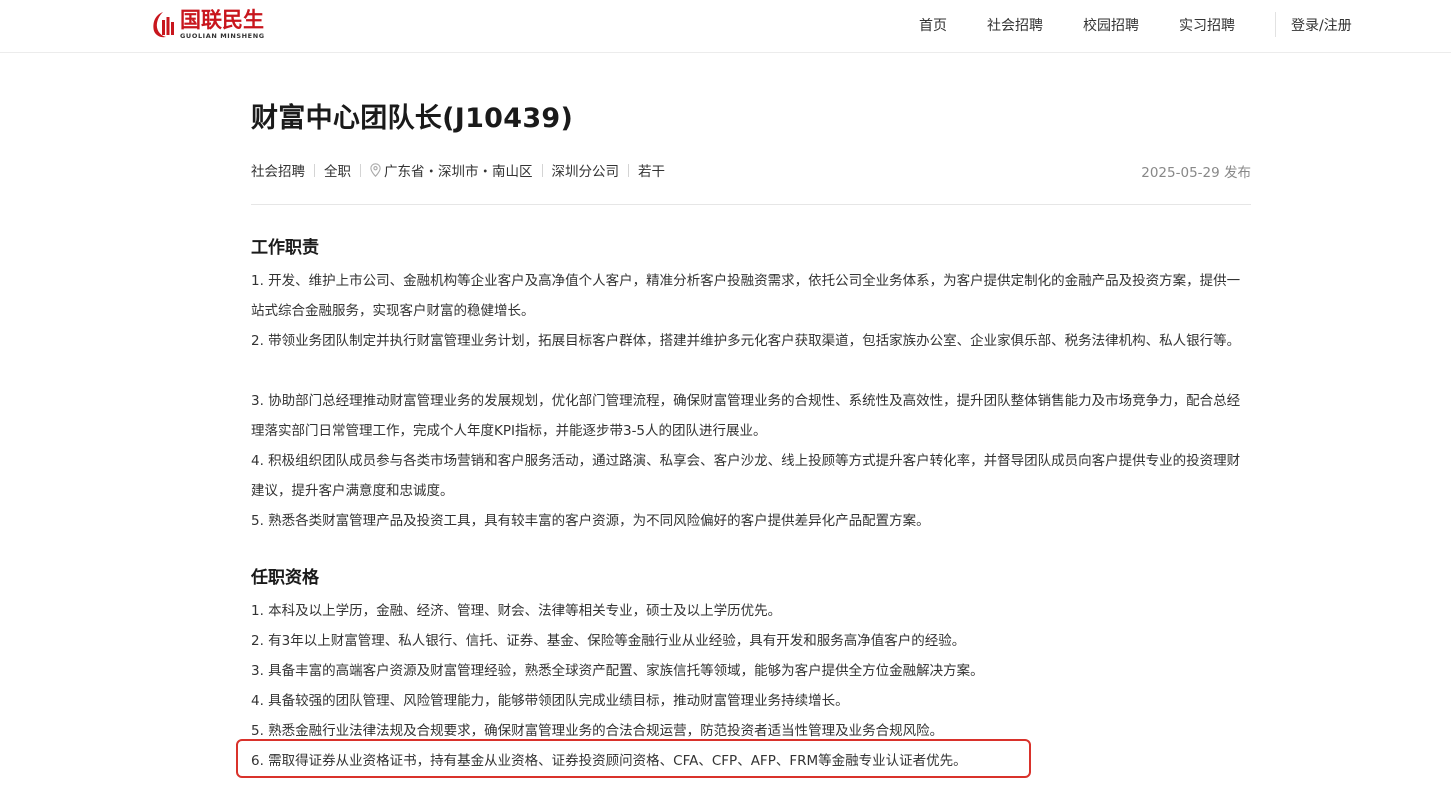 Image resolution: width=1451 pixels, height=795 pixels. I want to click on meta-branch: 深圳分公司, so click(585, 172).